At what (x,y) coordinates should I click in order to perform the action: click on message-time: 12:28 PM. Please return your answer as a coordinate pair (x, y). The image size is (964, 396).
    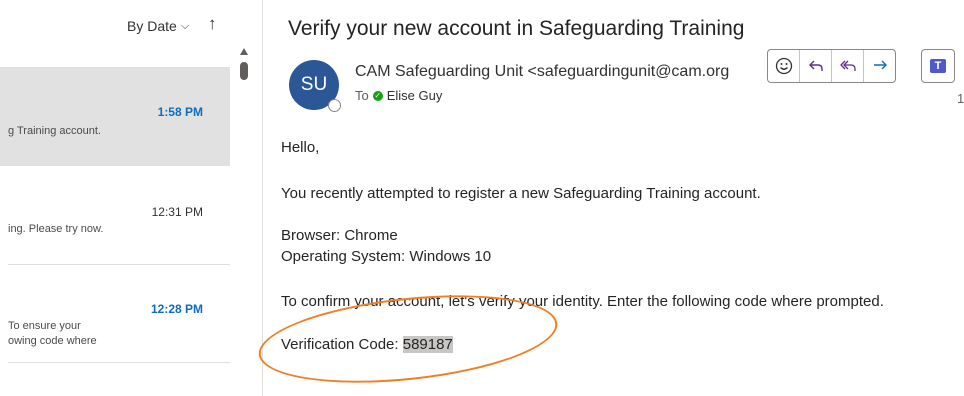
    Looking at the image, I should click on (176, 309).